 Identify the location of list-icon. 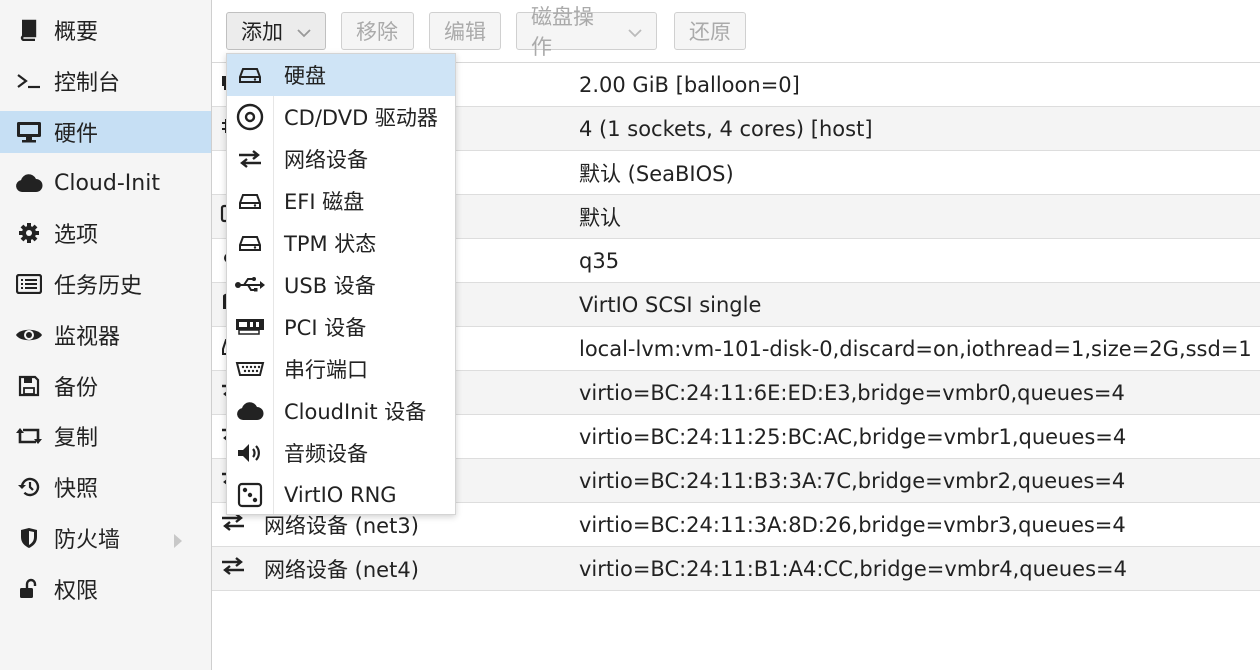
(29, 284).